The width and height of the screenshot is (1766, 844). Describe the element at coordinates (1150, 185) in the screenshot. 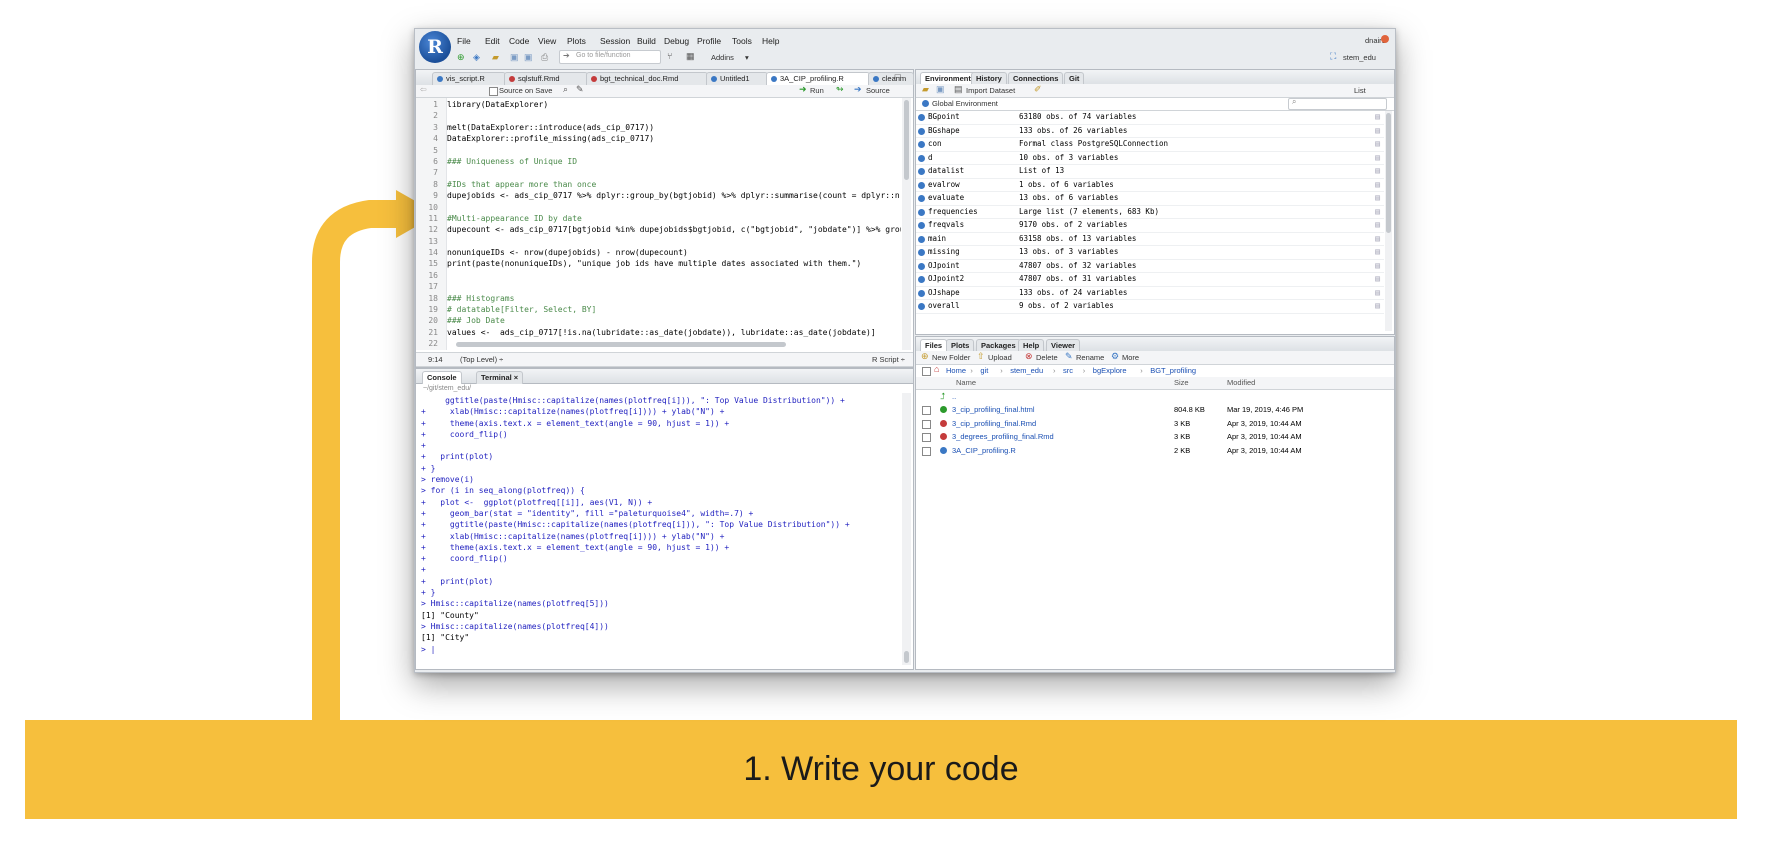

I see `env-row: evalrow 1 obs. of 6 variables ▤` at that location.